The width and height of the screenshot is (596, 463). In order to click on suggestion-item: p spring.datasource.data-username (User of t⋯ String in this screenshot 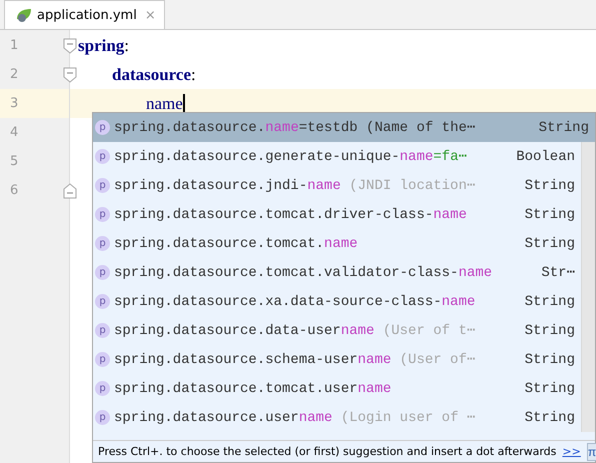, I will do `click(337, 330)`.